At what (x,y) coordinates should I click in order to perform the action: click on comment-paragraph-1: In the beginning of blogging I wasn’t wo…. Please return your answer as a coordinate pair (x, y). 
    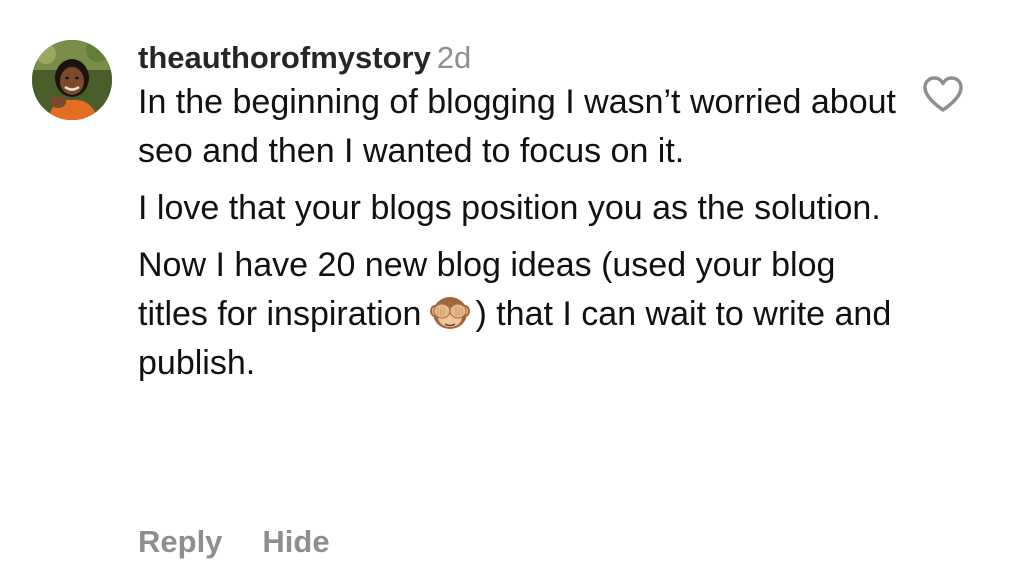
    Looking at the image, I should click on (517, 126).